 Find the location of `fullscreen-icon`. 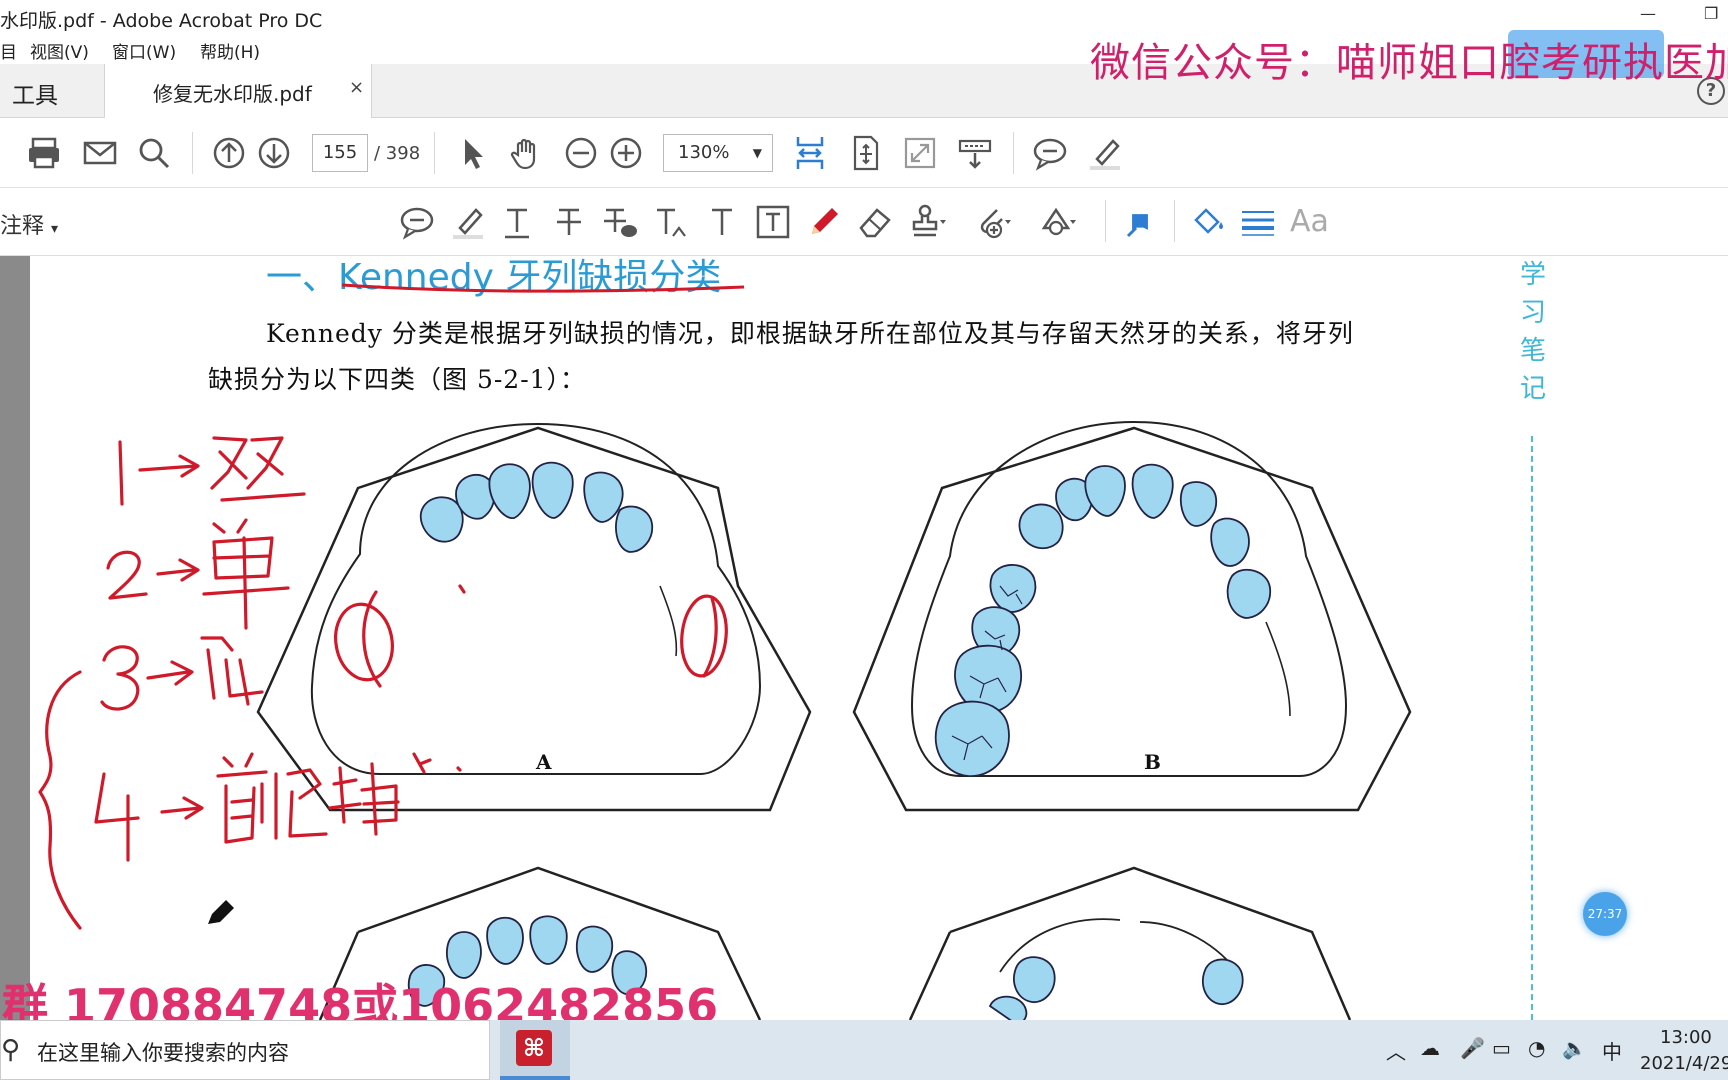

fullscreen-icon is located at coordinates (920, 153).